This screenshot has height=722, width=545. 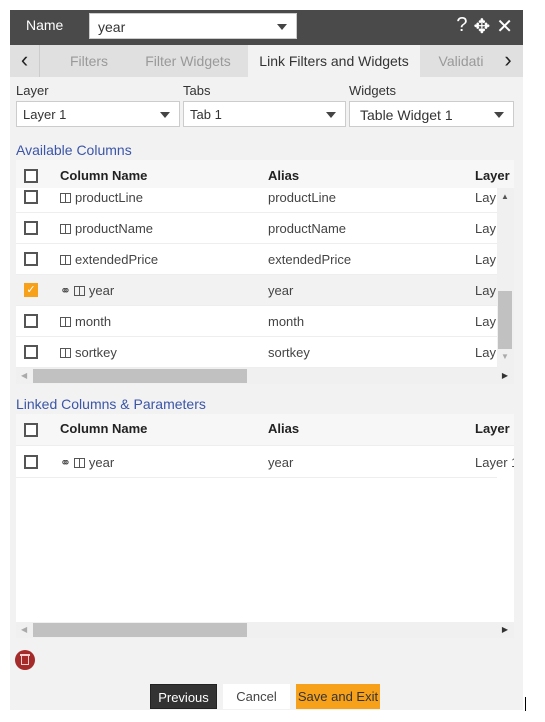 What do you see at coordinates (45, 25) in the screenshot?
I see `name-label: Name` at bounding box center [45, 25].